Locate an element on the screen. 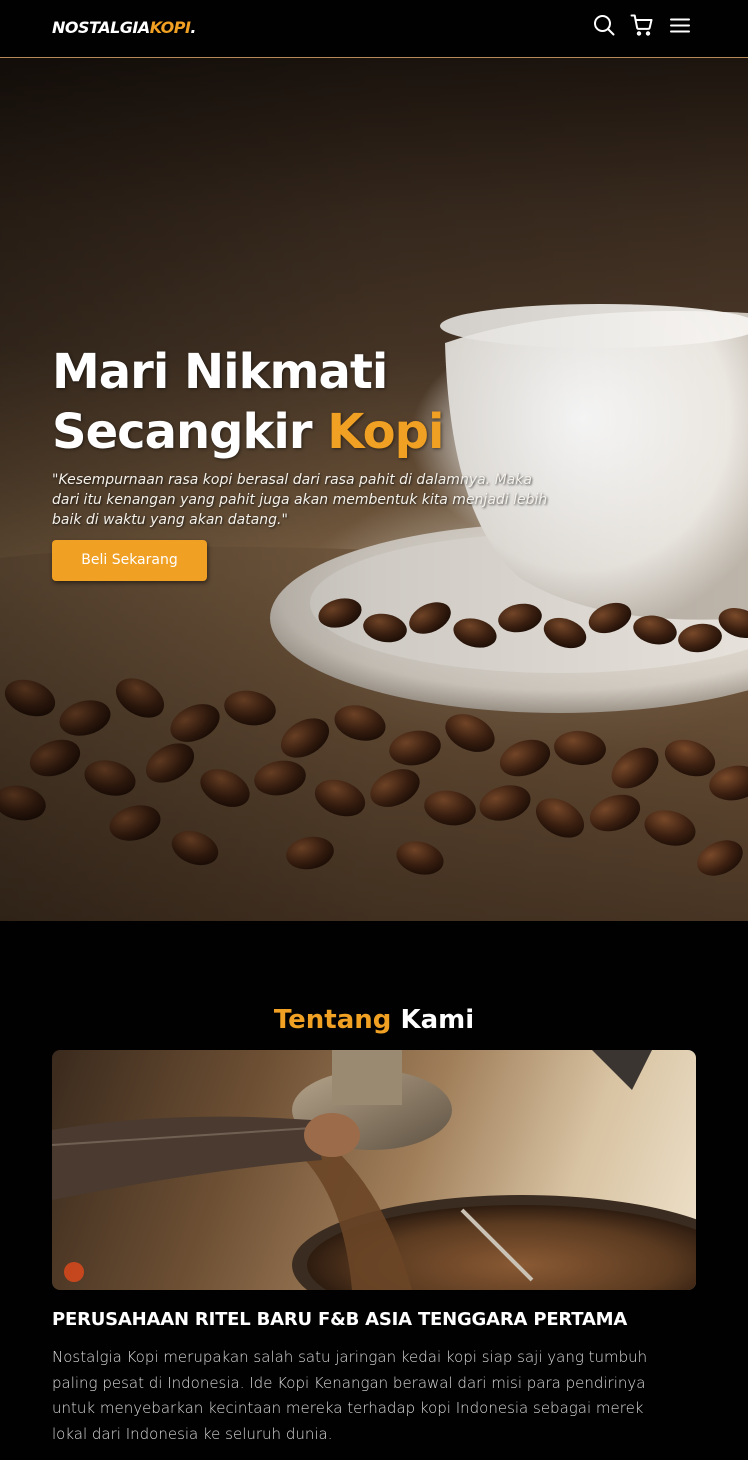 Image resolution: width=748 pixels, height=1460 pixels. navbar: NOSTALGIAKOPI. is located at coordinates (374, 29).